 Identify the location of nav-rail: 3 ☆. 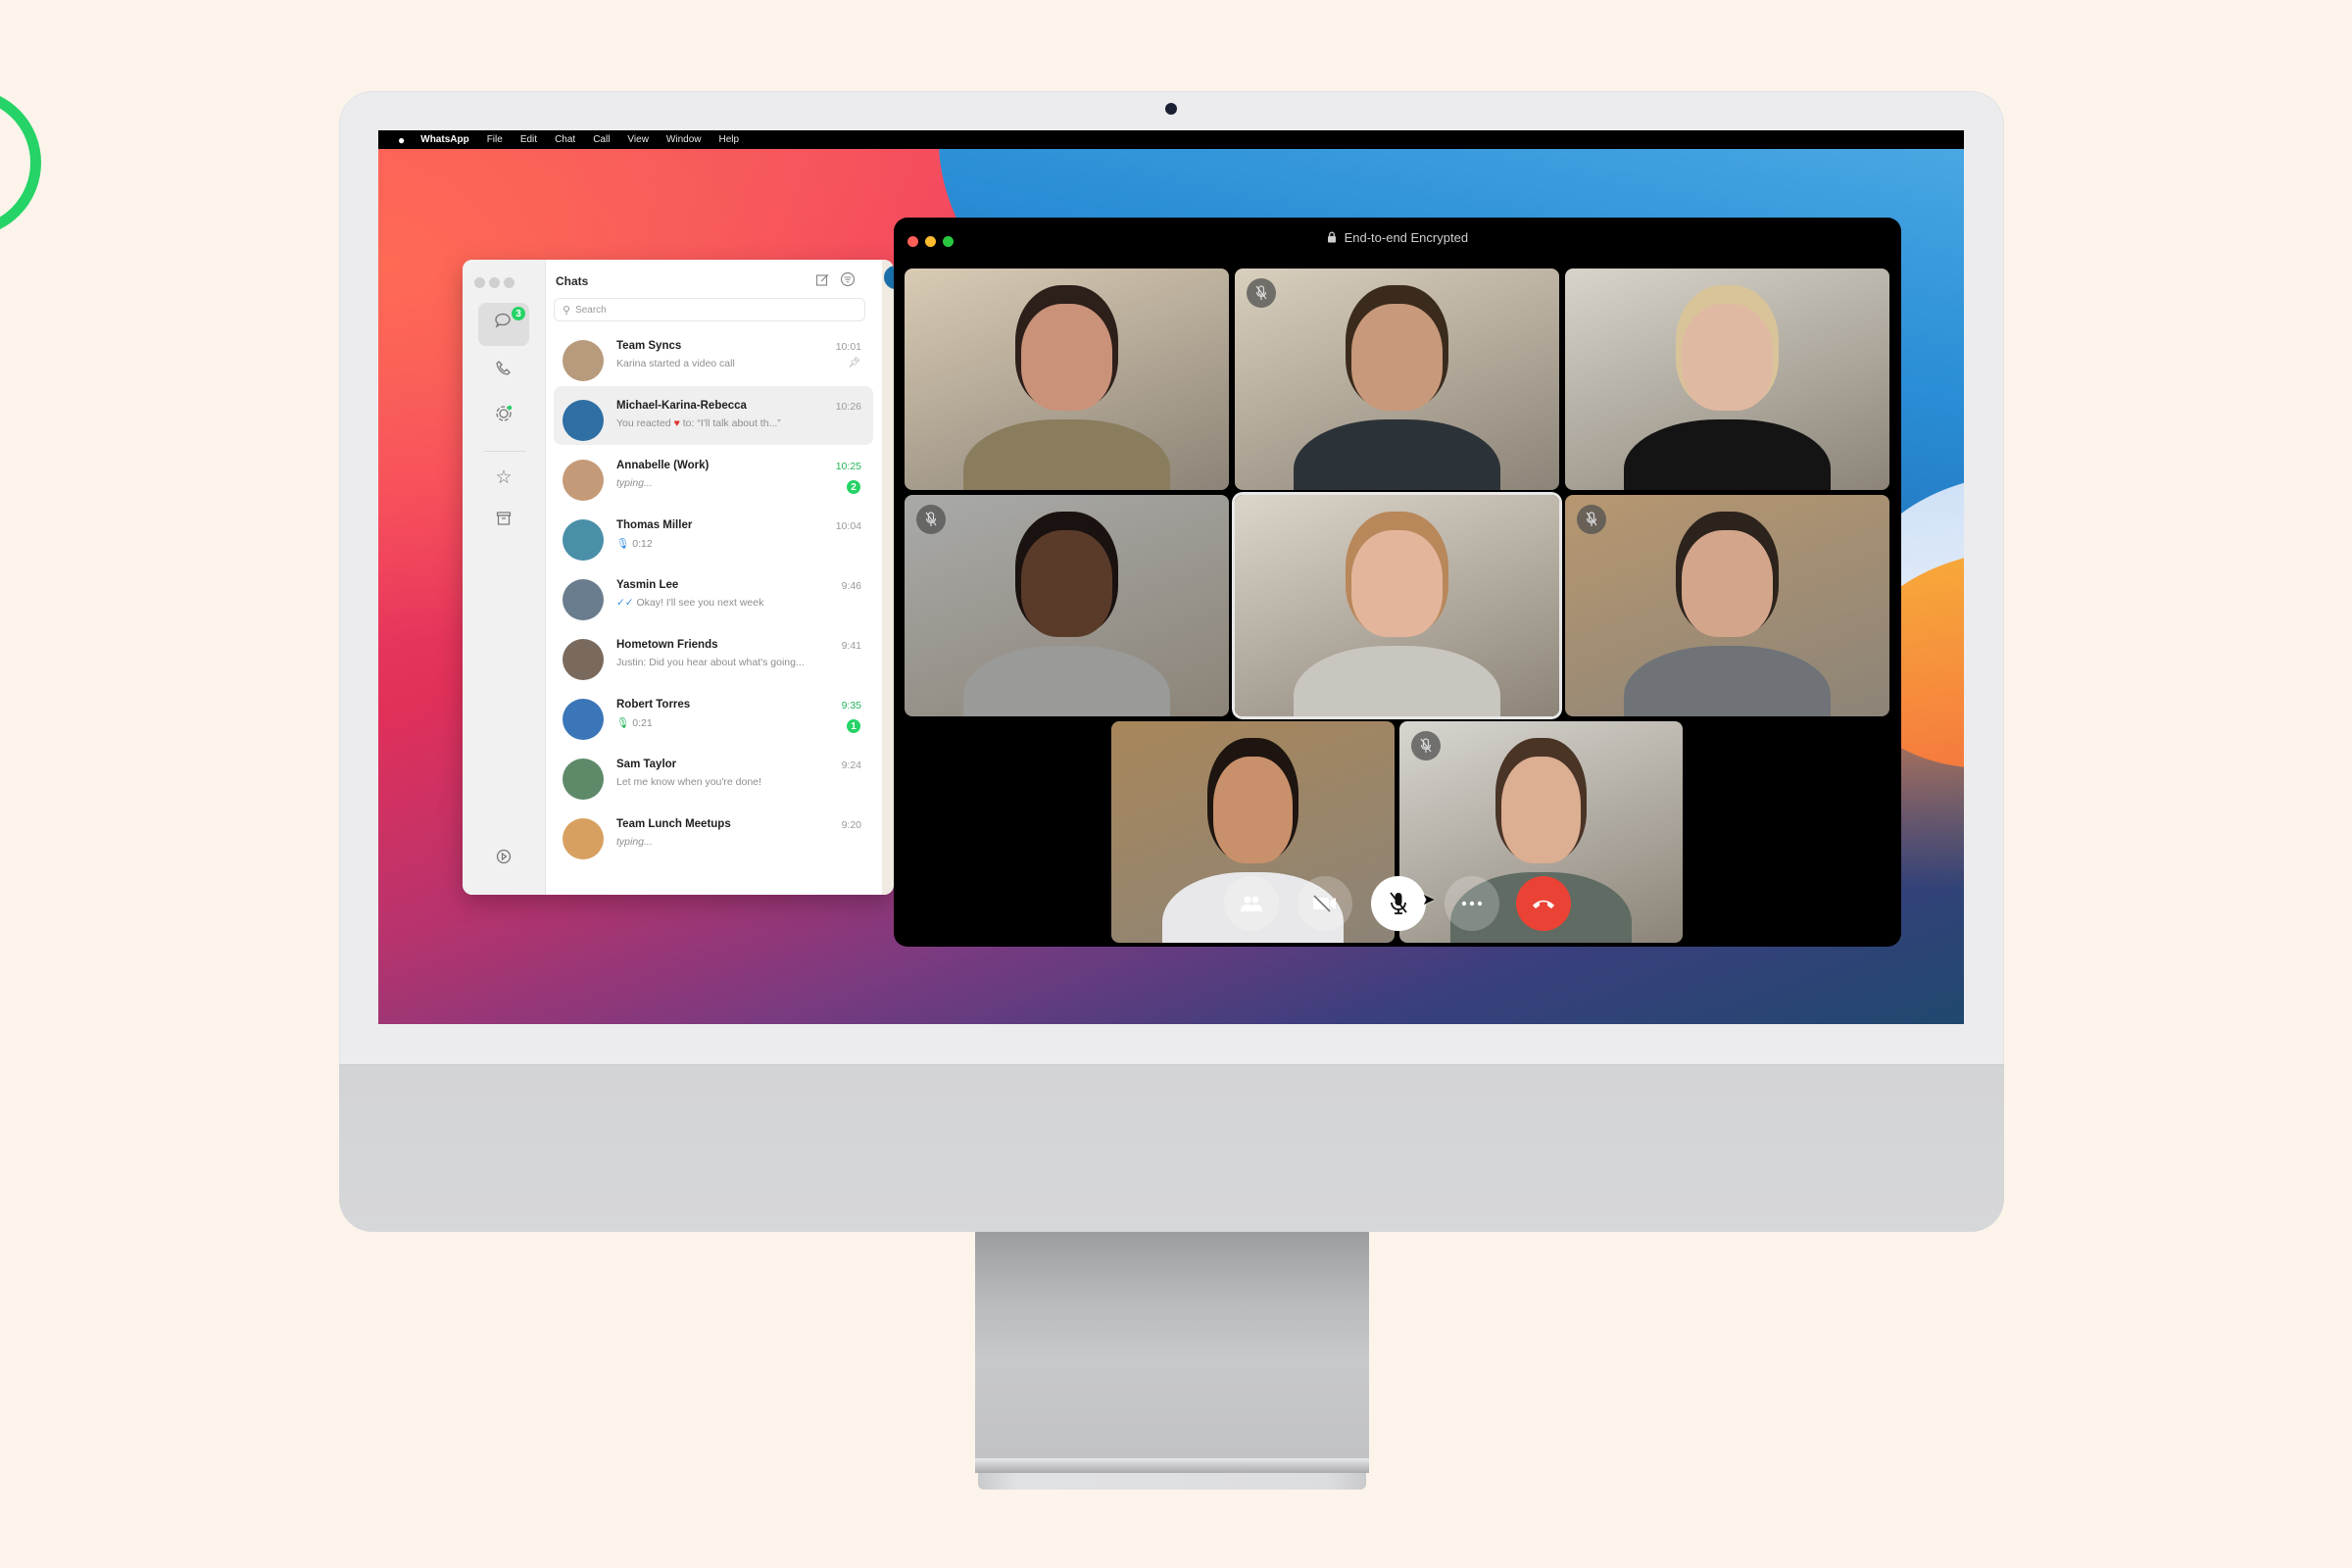
(505, 577).